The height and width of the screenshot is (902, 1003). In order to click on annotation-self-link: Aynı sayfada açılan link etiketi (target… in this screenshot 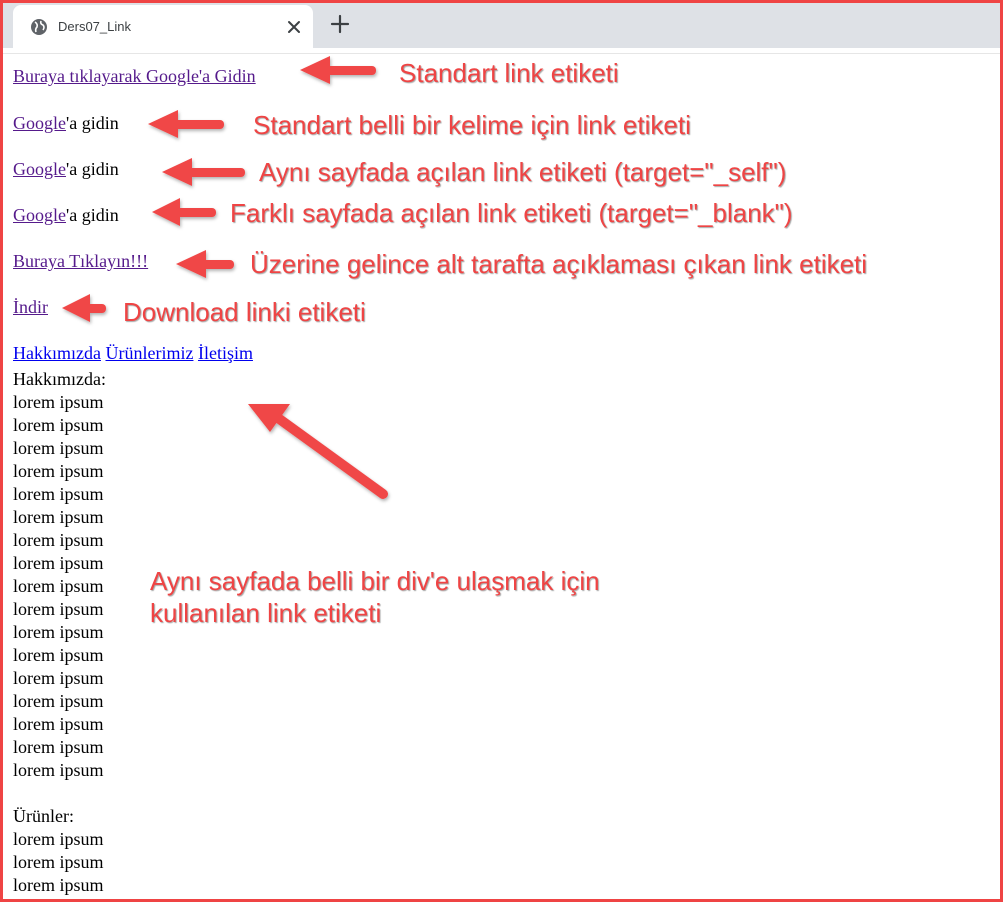, I will do `click(523, 172)`.